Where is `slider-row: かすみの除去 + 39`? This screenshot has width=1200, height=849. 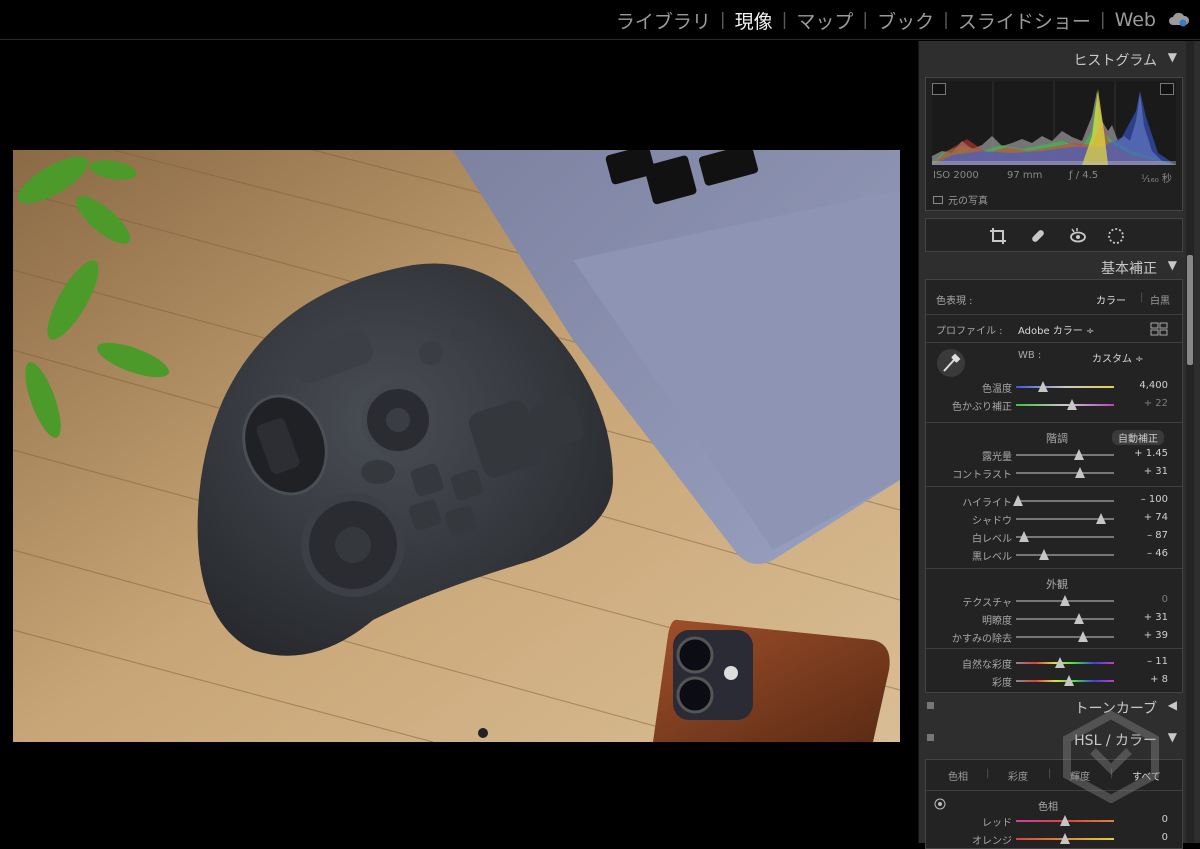
slider-row: かすみの除去 + 39 is located at coordinates (1055, 638).